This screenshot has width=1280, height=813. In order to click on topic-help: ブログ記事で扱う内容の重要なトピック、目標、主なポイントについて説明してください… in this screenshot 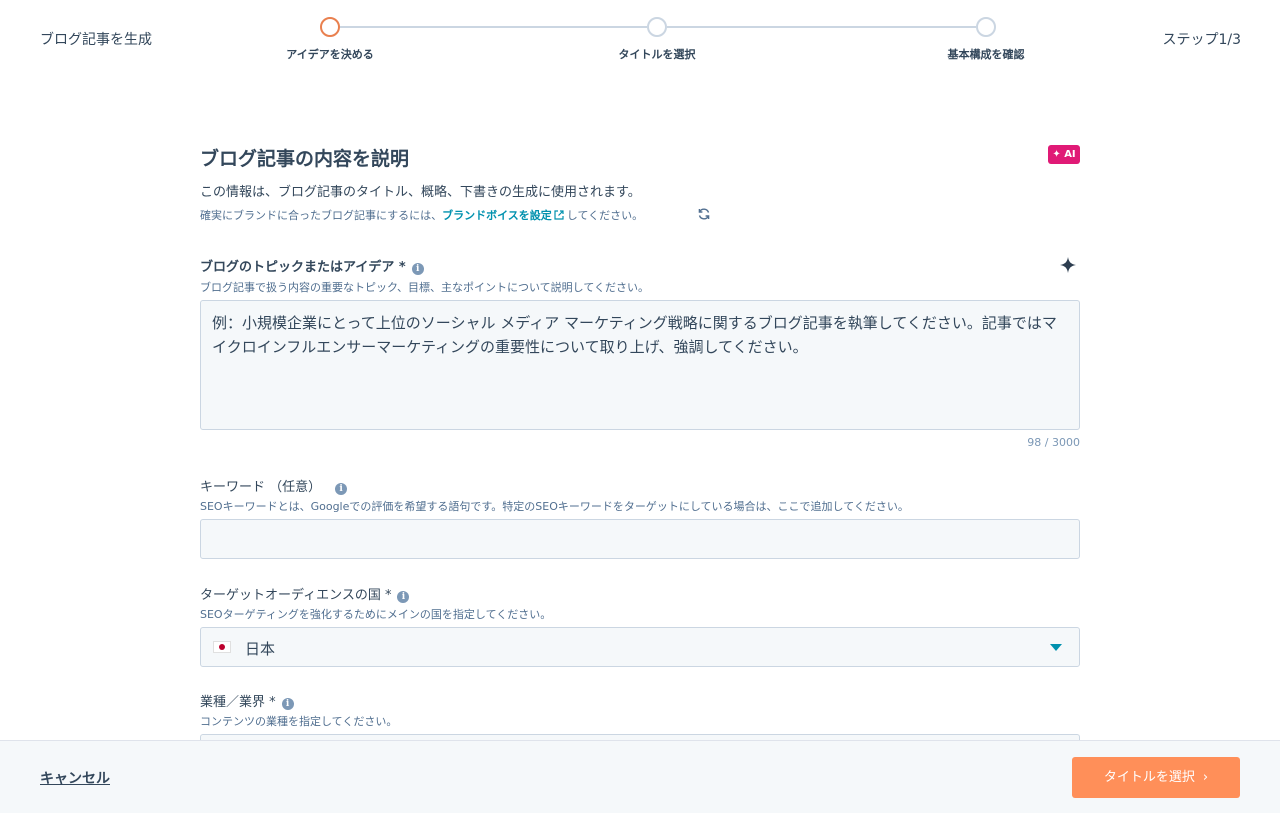, I will do `click(425, 287)`.